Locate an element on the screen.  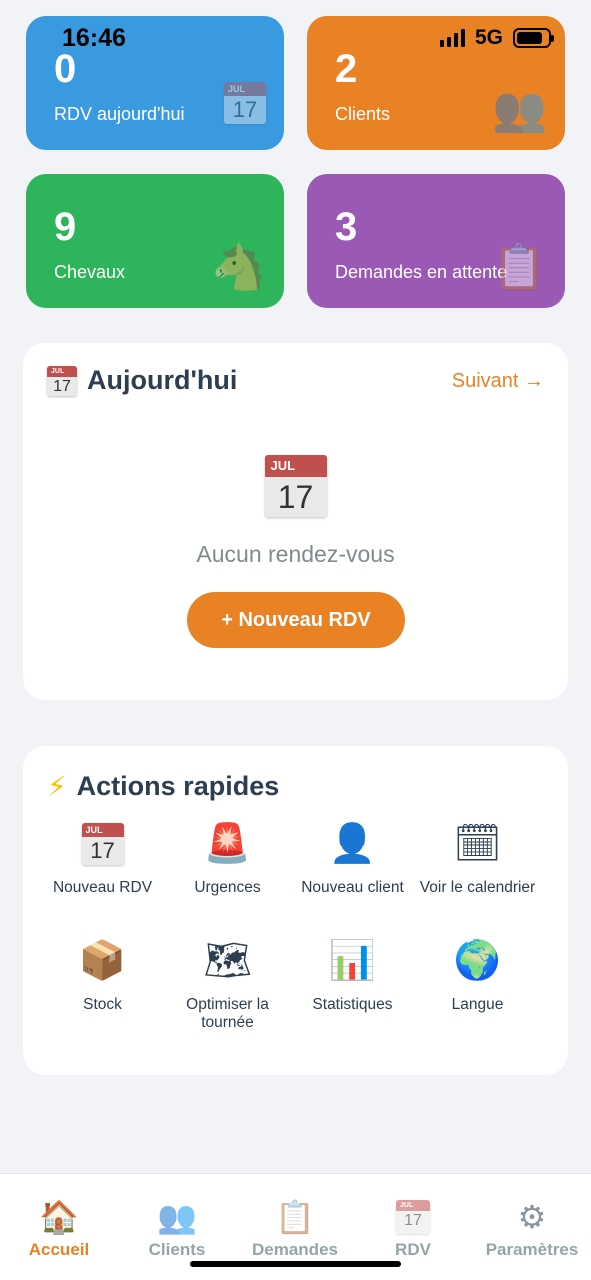
quick-actions-title: ⚡ Actions rapides is located at coordinates (163, 786).